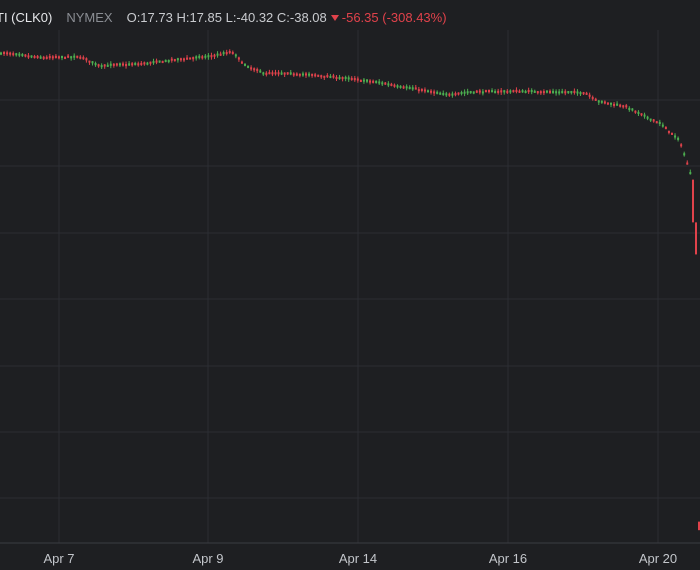 This screenshot has width=700, height=570. Describe the element at coordinates (358, 558) in the screenshot. I see `x-tick-label-2: Apr 14` at that location.